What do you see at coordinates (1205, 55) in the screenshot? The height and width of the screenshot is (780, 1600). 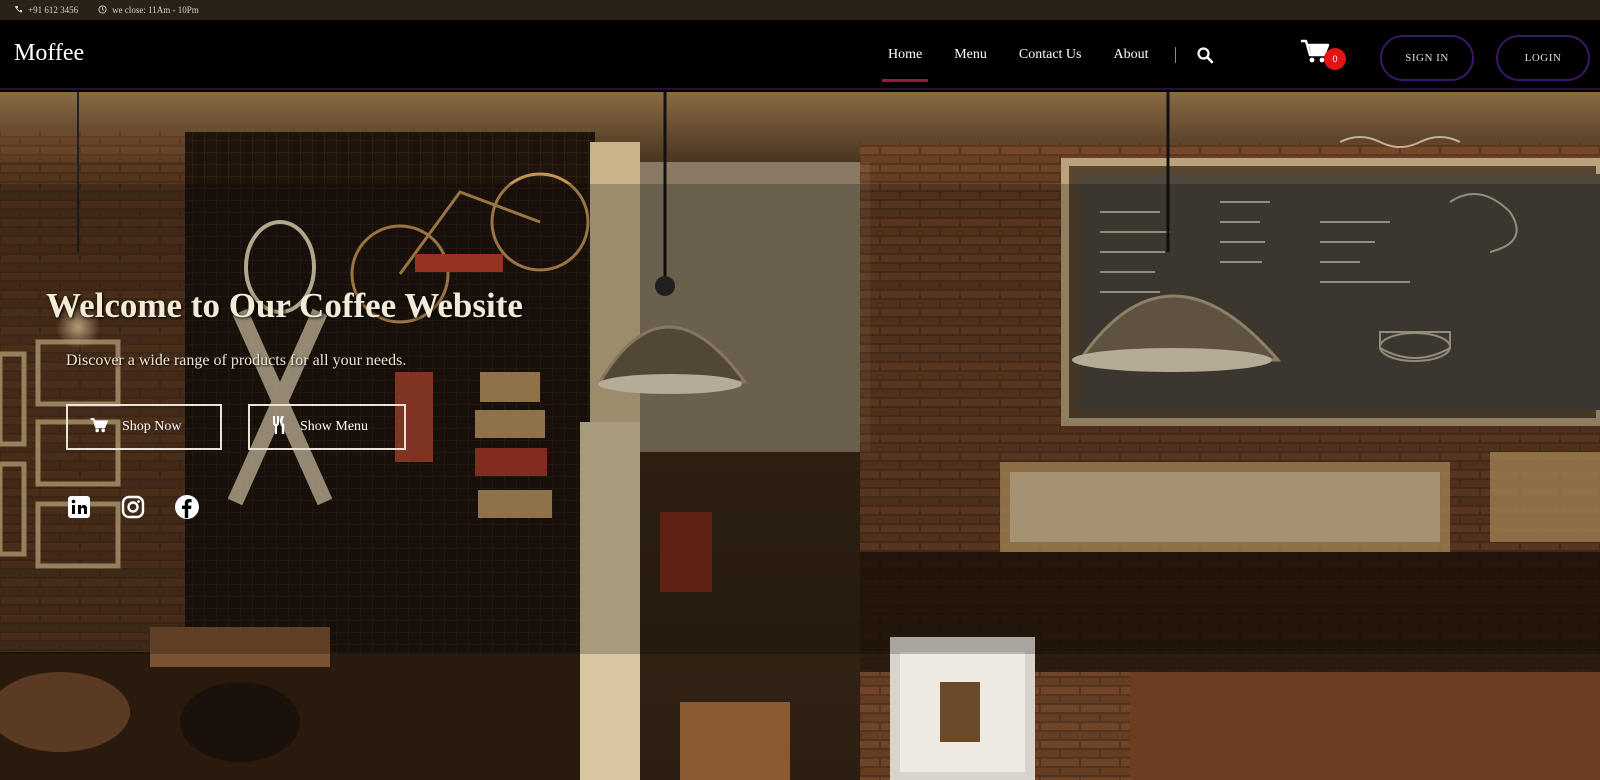 I see `search-icon` at bounding box center [1205, 55].